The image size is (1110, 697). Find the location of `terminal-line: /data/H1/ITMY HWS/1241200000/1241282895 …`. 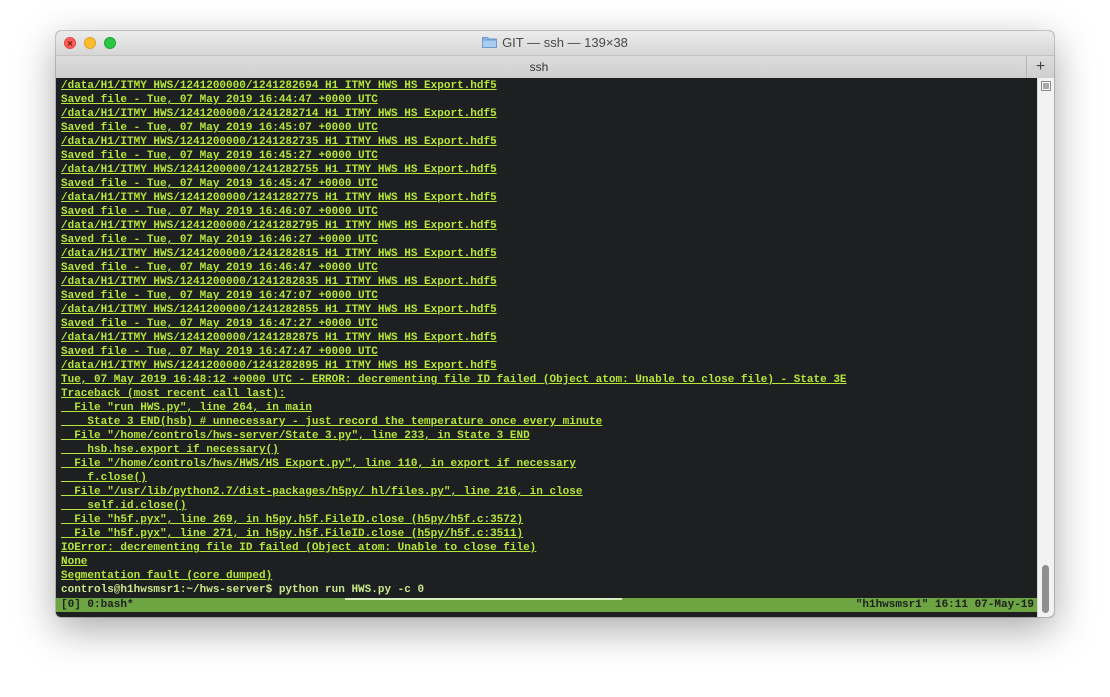

terminal-line: /data/H1/ITMY HWS/1241200000/1241282895 … is located at coordinates (549, 366).